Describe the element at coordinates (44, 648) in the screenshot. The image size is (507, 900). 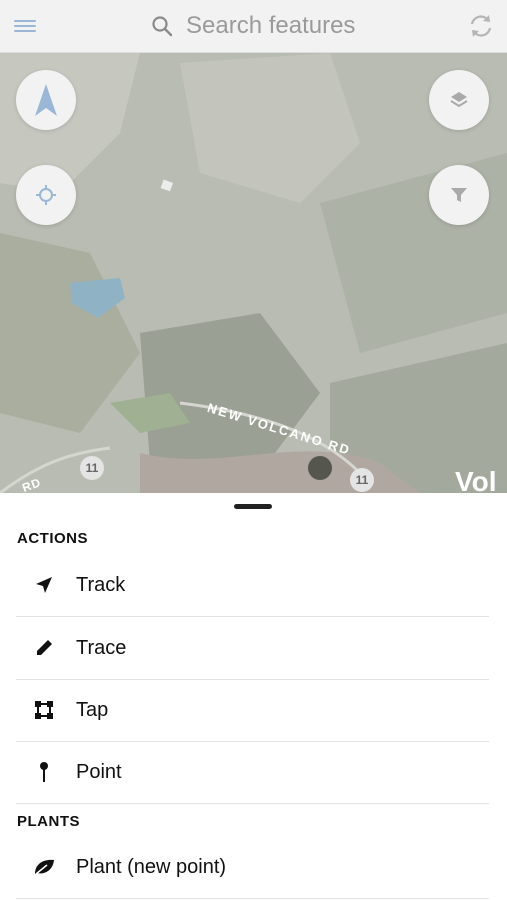
I see `pencil-icon` at that location.